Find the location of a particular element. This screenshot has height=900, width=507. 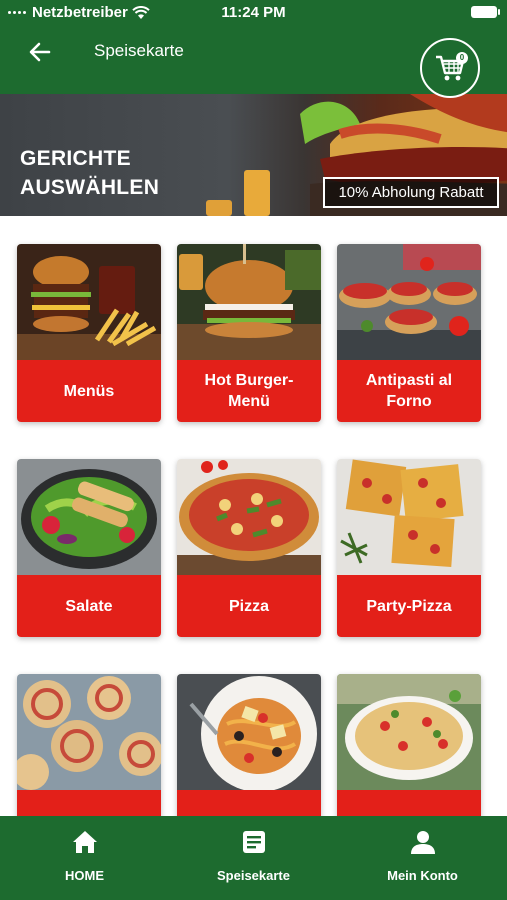

category-card-hot-burger-menu: Hot Burger-Menü is located at coordinates (249, 333).